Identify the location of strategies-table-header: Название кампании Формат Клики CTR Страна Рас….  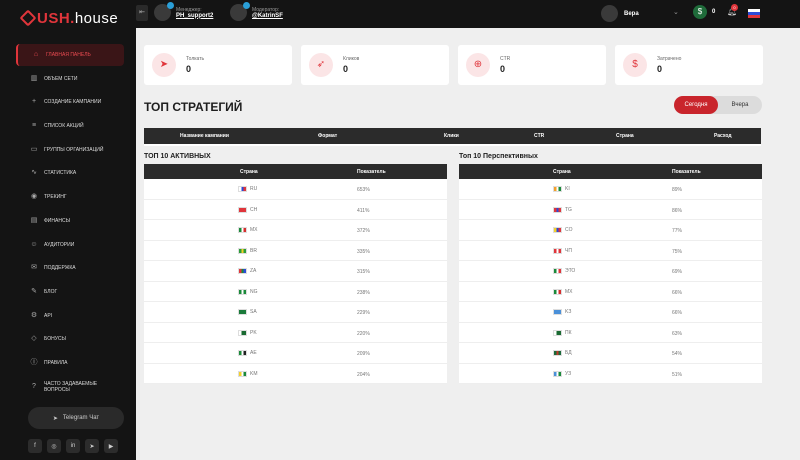
(452, 136).